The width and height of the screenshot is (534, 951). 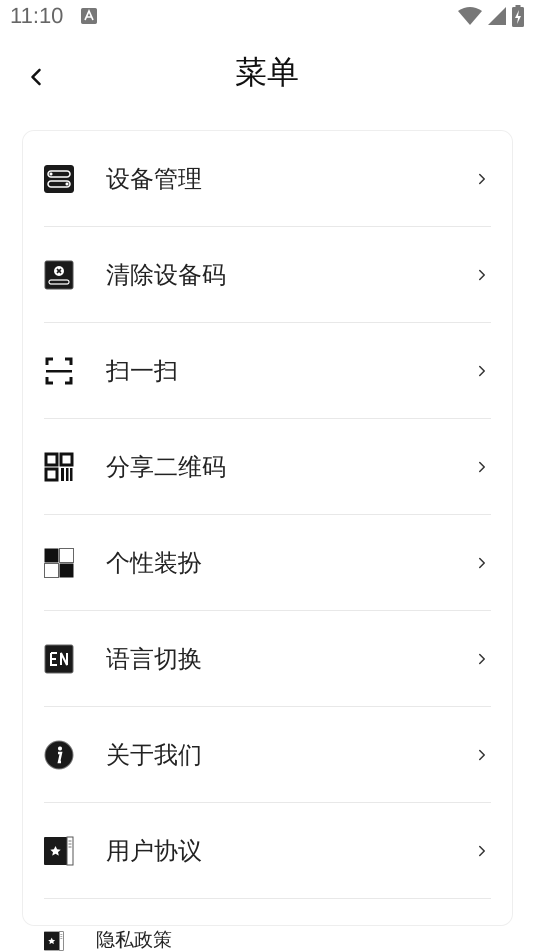 I want to click on device-delete-icon, so click(x=59, y=275).